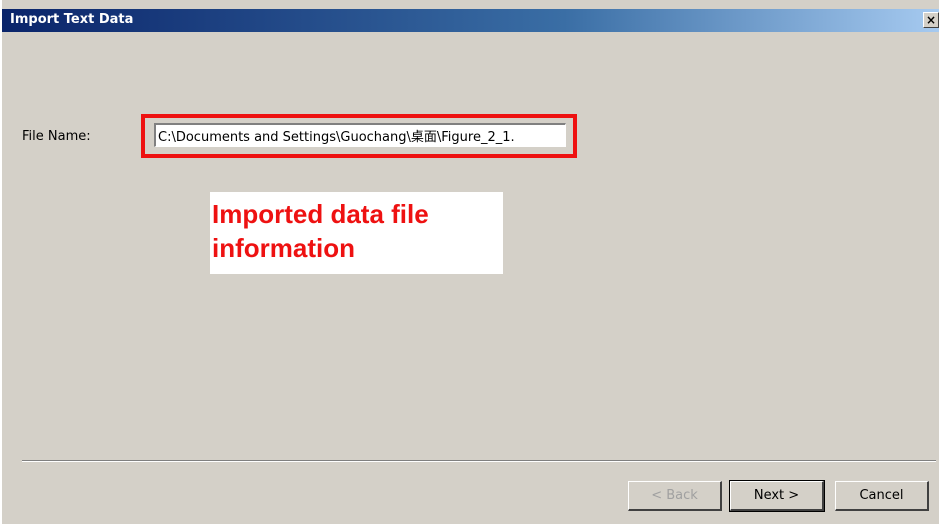  What do you see at coordinates (470, 20) in the screenshot?
I see `title-bar: Import Text Data ×` at bounding box center [470, 20].